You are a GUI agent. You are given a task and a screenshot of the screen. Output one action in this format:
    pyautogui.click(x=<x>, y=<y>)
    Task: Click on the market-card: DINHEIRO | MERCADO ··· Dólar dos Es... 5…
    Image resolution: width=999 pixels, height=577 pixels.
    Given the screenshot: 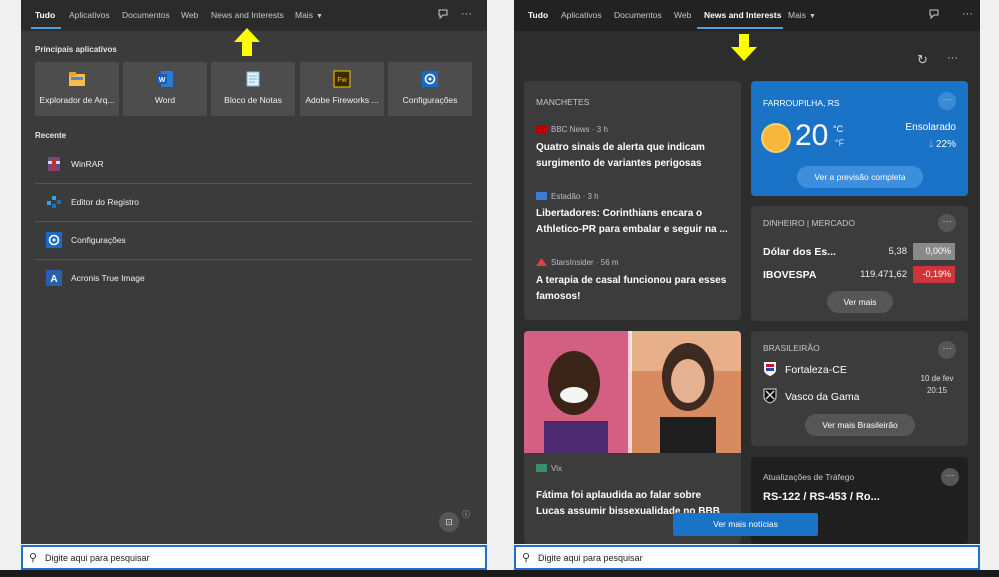 What is the action you would take?
    pyautogui.click(x=859, y=263)
    